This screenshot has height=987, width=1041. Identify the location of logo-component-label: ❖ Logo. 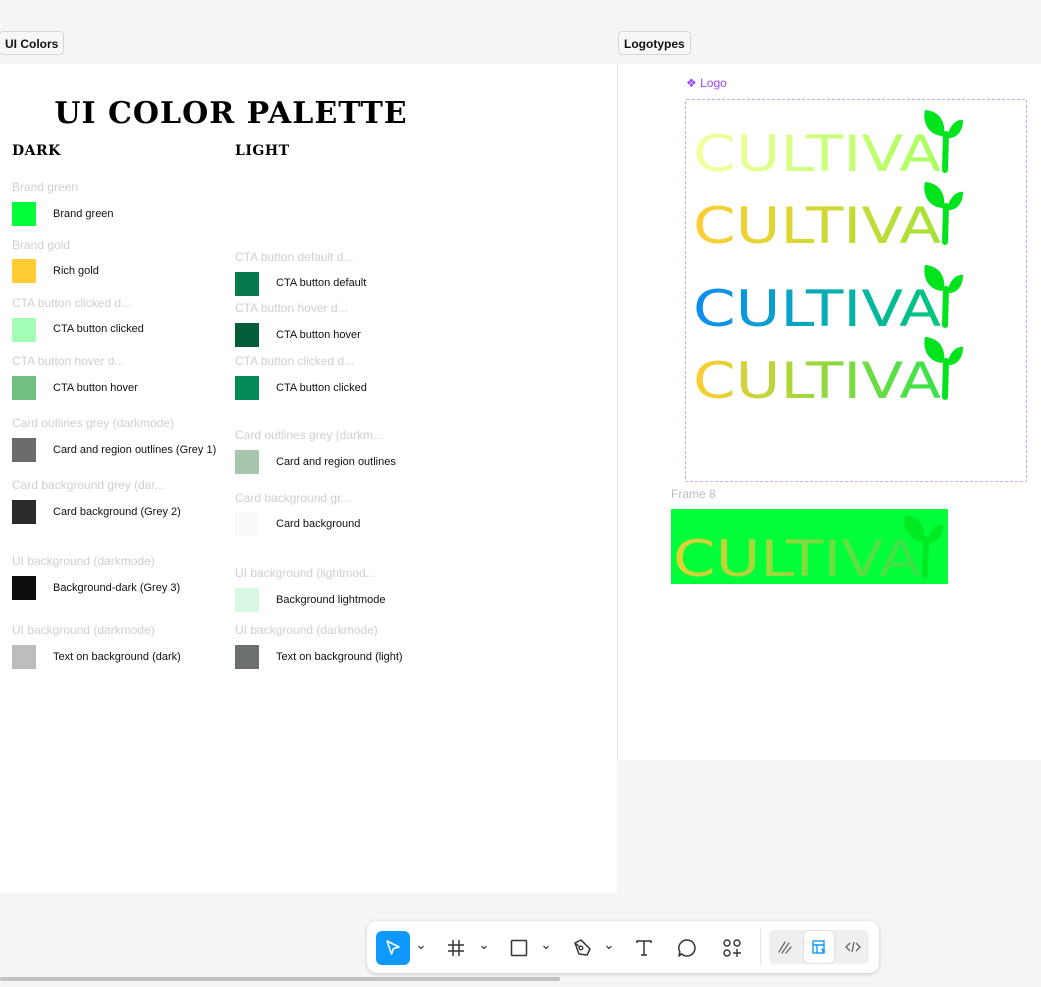
(706, 83).